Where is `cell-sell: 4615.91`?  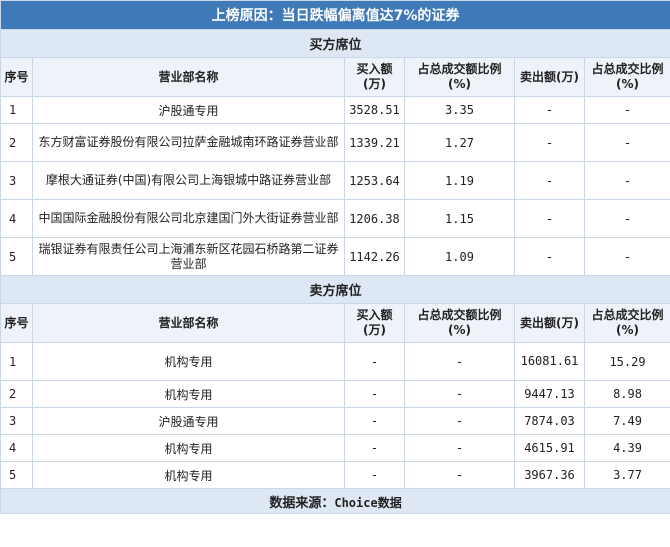
cell-sell: 4615.91 is located at coordinates (549, 448).